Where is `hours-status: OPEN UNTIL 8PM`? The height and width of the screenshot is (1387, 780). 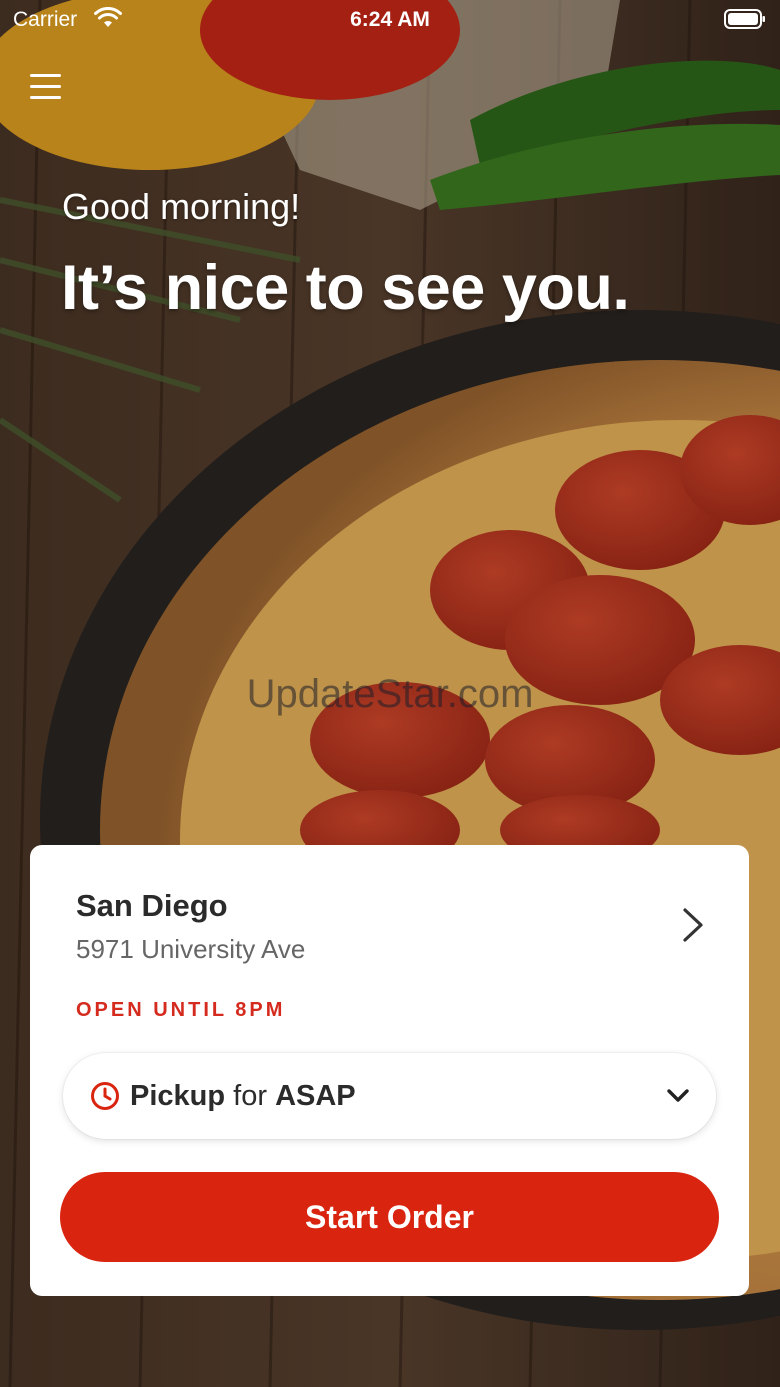 hours-status: OPEN UNTIL 8PM is located at coordinates (181, 1010).